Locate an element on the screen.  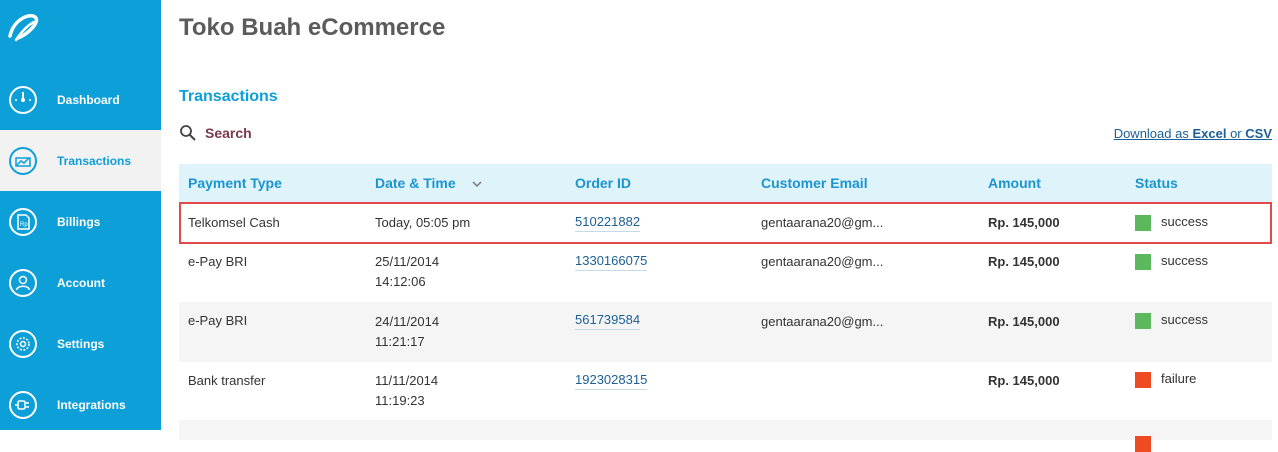
gear-icon is located at coordinates (23, 343).